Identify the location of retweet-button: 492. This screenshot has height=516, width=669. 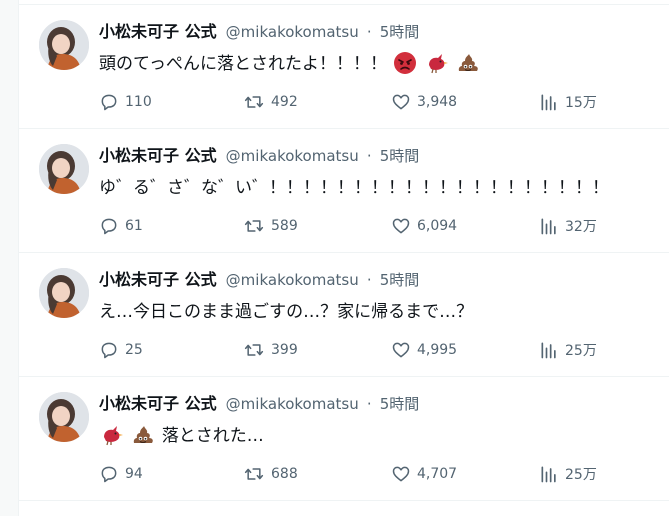
(270, 102).